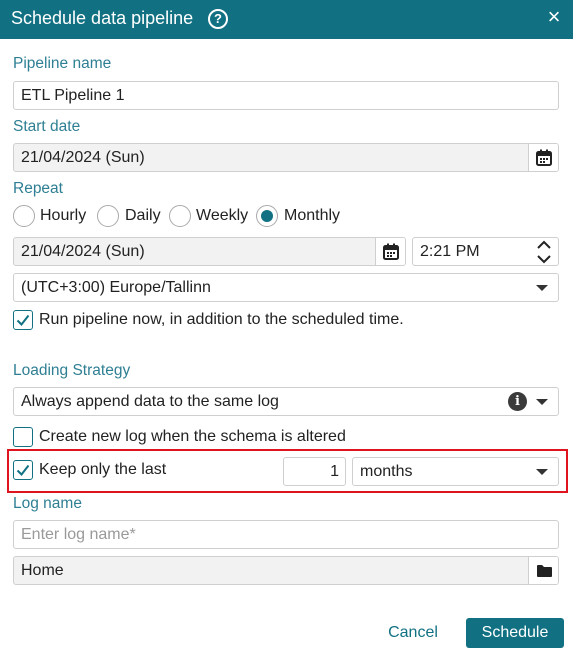  I want to click on repeat-label: Repeat, so click(38, 188).